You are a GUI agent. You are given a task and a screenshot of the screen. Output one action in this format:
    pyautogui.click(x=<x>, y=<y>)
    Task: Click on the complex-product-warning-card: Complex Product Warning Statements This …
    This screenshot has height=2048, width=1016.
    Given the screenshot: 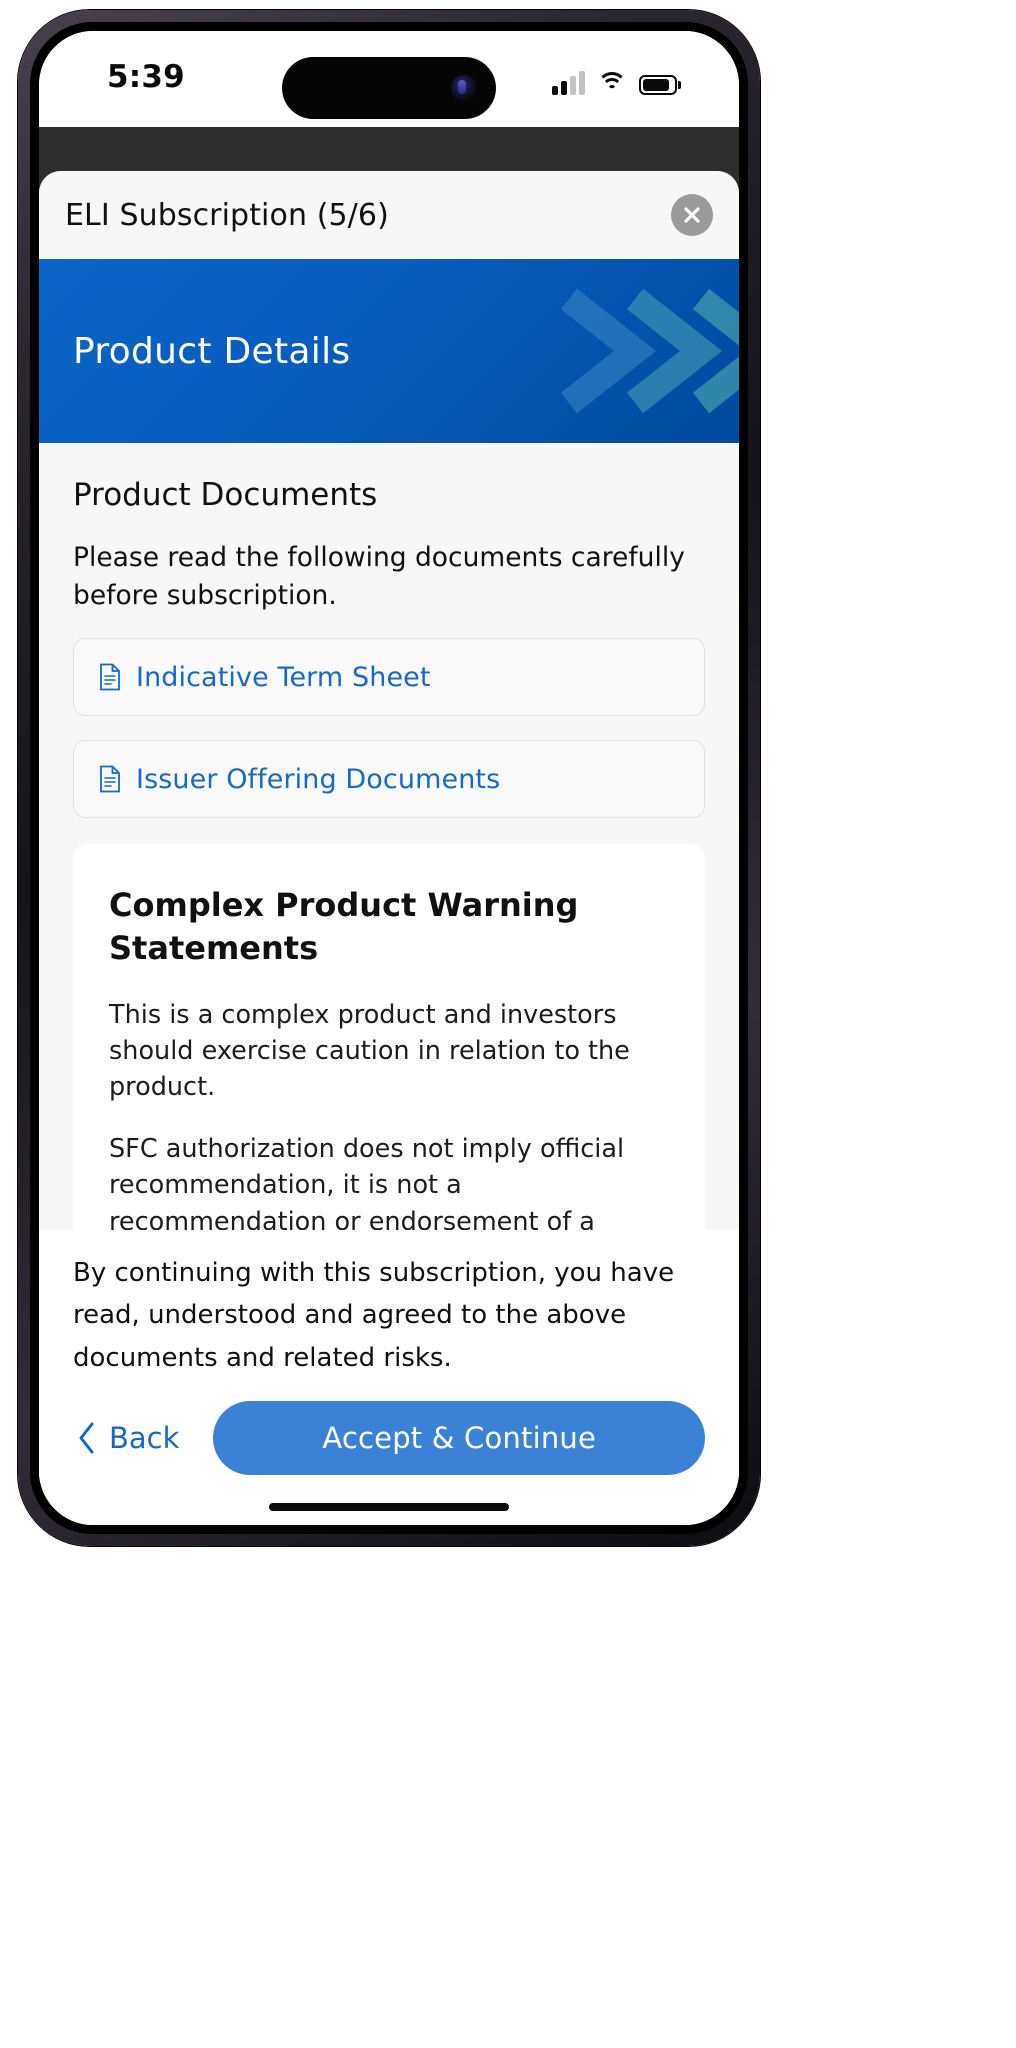 What is the action you would take?
    pyautogui.click(x=389, y=1037)
    